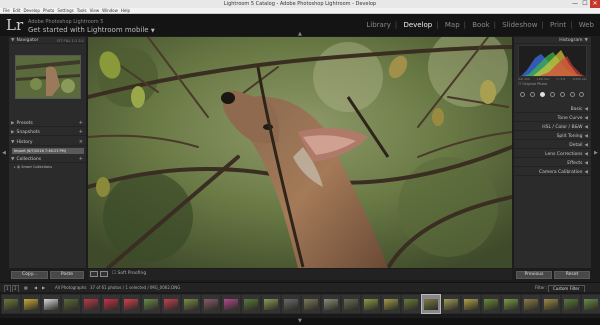 The height and width of the screenshot is (325, 600). What do you see at coordinates (47, 123) in the screenshot?
I see `presets-header: ▶ Presets +` at bounding box center [47, 123].